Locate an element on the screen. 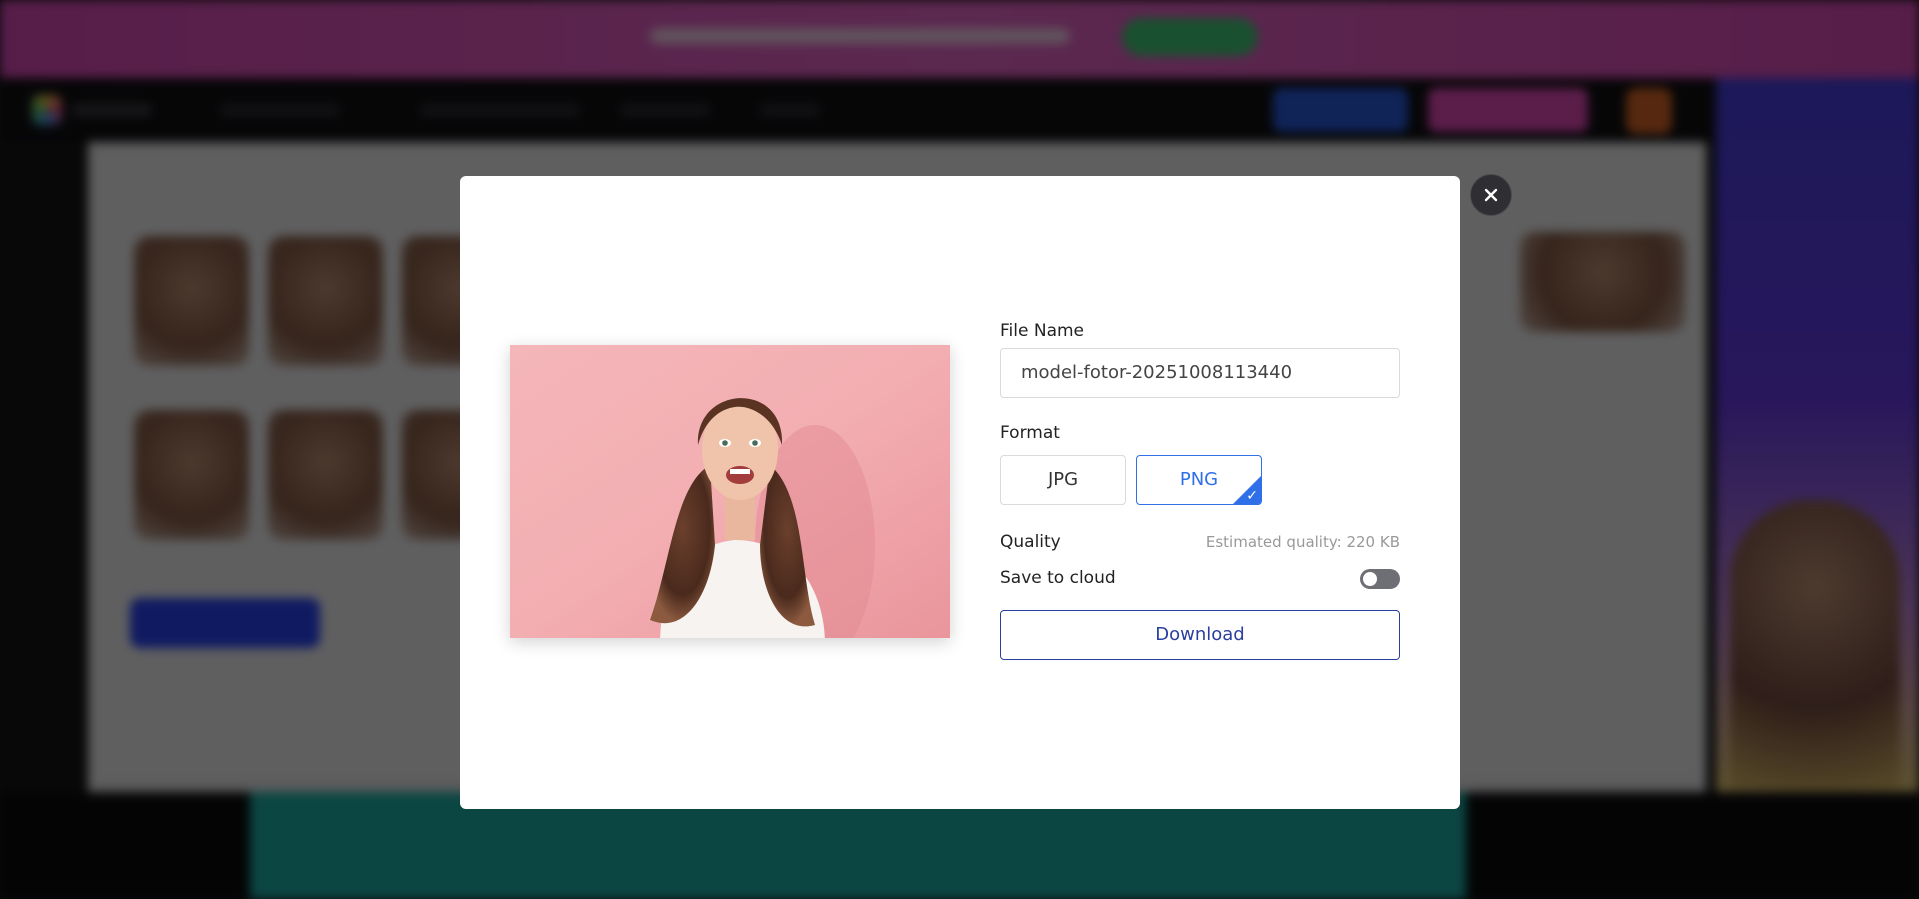 Image resolution: width=1919 pixels, height=899 pixels. toggle-knob is located at coordinates (1370, 579).